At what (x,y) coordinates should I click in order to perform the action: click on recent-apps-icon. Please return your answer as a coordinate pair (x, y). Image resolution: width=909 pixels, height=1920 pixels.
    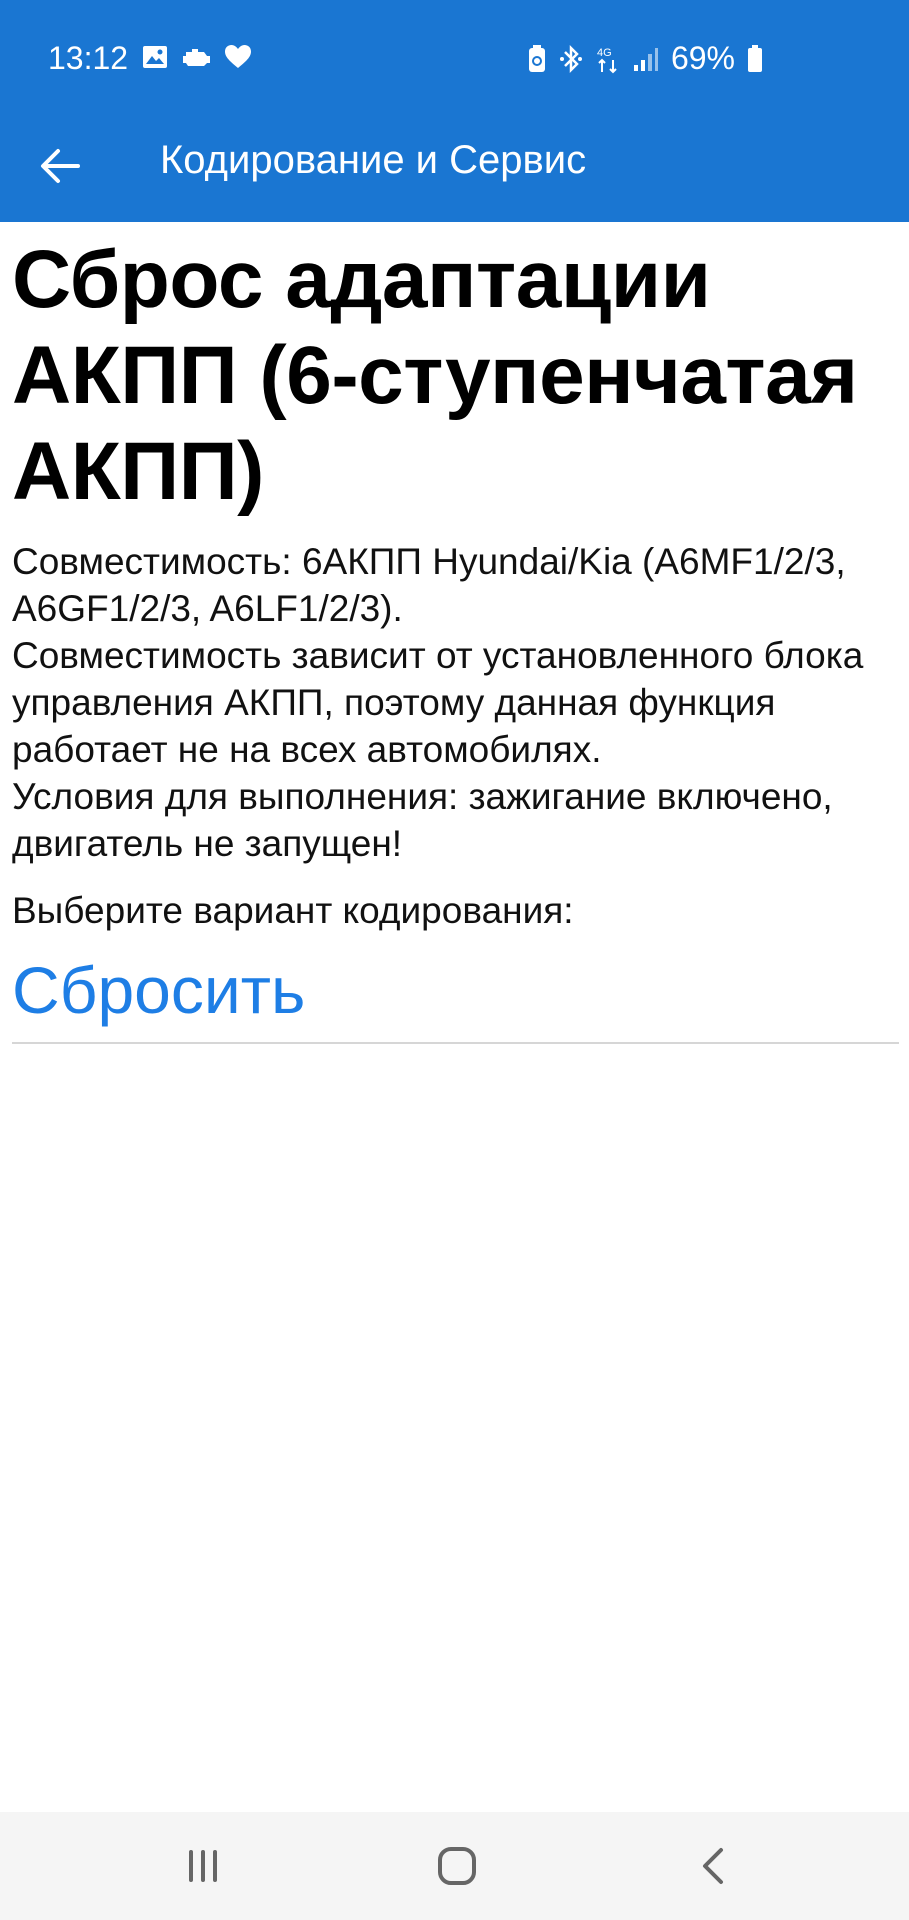
    Looking at the image, I should click on (203, 1866).